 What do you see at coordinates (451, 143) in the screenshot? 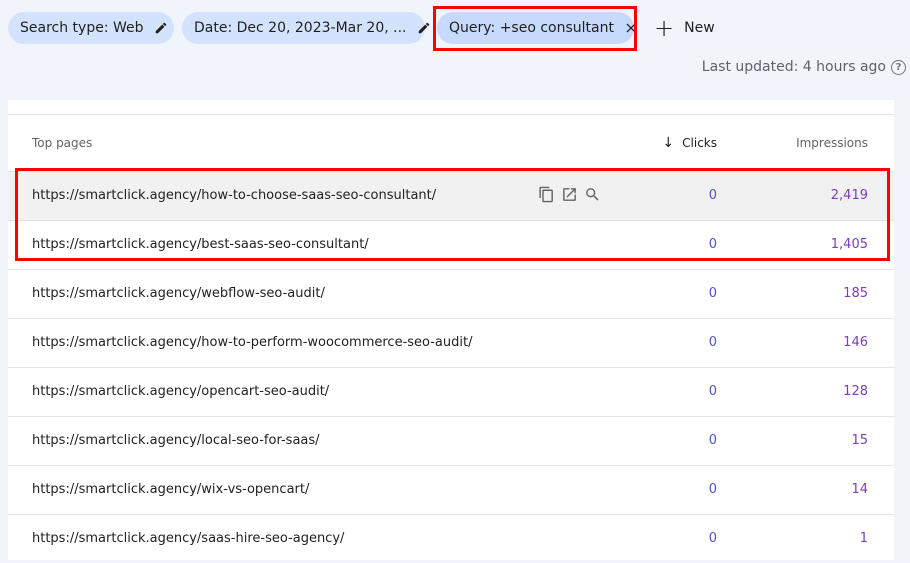
I see `table-header: Top pages ↓ Clicks Impressions` at bounding box center [451, 143].